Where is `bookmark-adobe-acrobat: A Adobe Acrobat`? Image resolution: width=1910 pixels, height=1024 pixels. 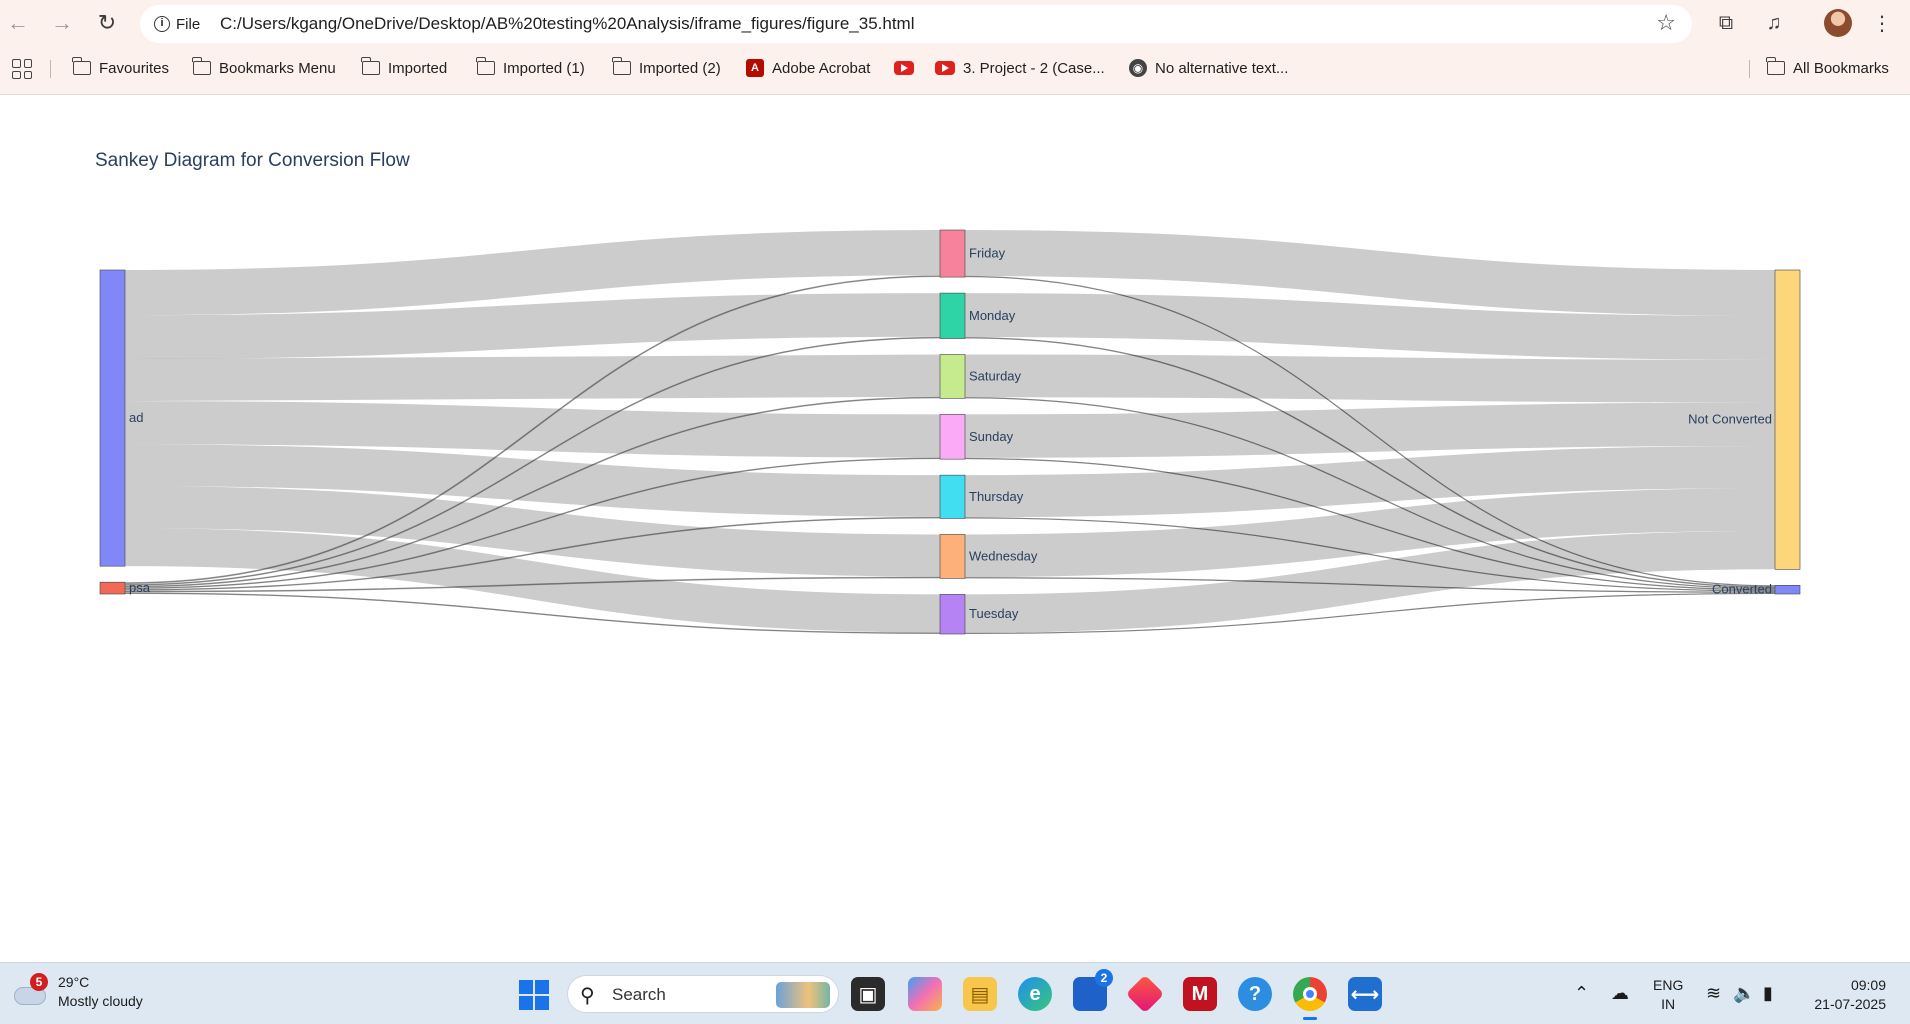 bookmark-adobe-acrobat: A Adobe Acrobat is located at coordinates (808, 68).